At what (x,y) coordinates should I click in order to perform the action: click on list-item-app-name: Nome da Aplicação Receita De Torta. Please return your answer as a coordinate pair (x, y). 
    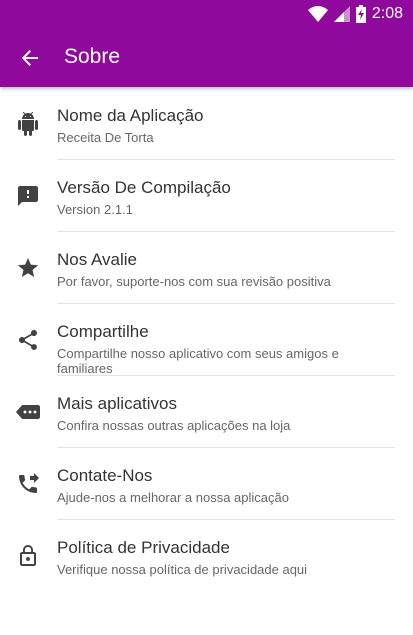
    Looking at the image, I should click on (206, 124).